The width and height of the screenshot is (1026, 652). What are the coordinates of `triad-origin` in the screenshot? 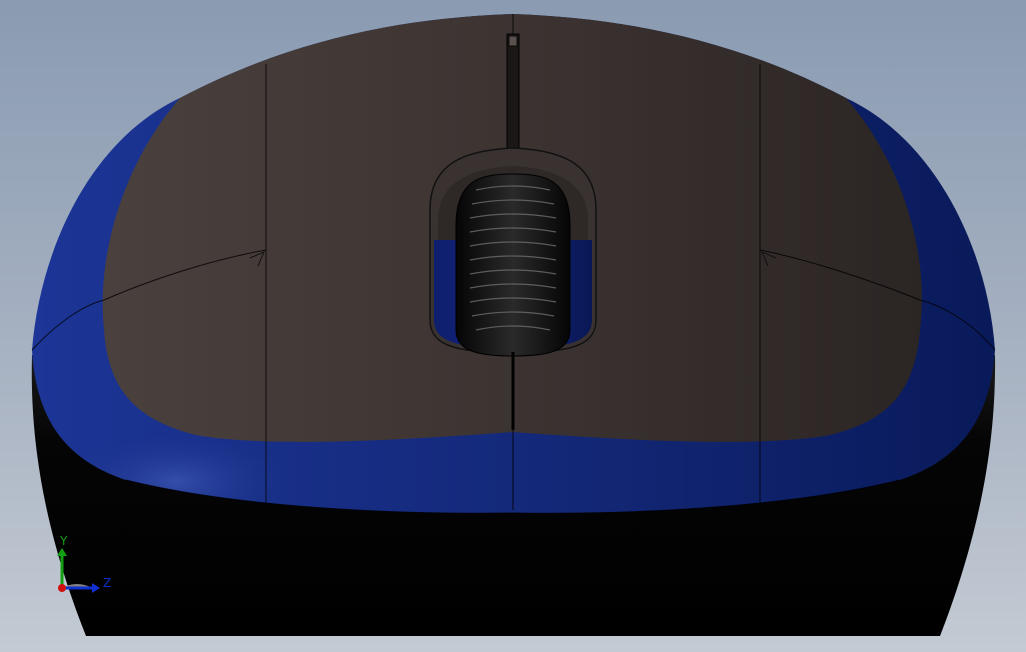 It's located at (62, 588).